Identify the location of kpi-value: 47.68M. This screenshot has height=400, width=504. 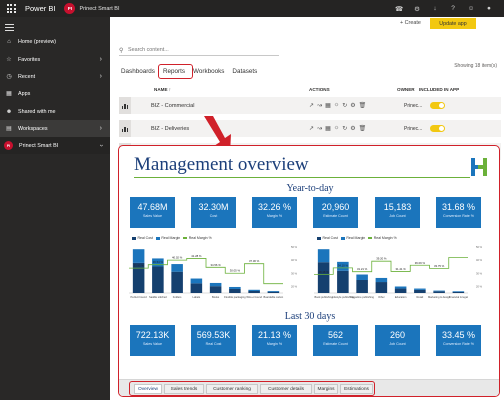
(152, 207).